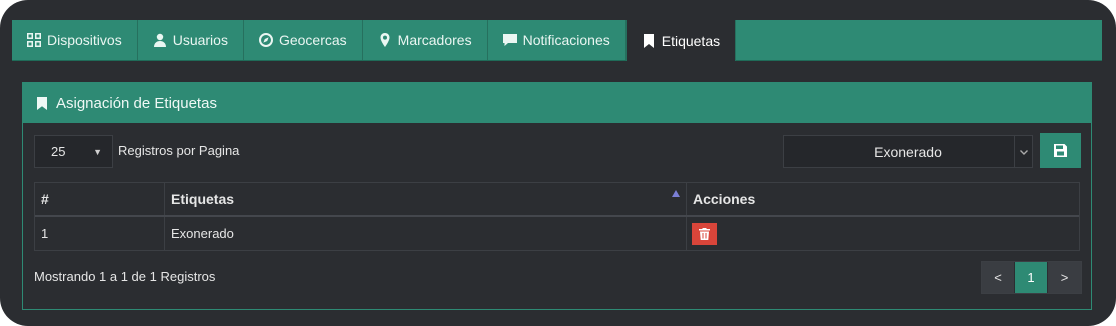 Image resolution: width=1116 pixels, height=326 pixels. I want to click on caret-down-icon: ▼, so click(97, 151).